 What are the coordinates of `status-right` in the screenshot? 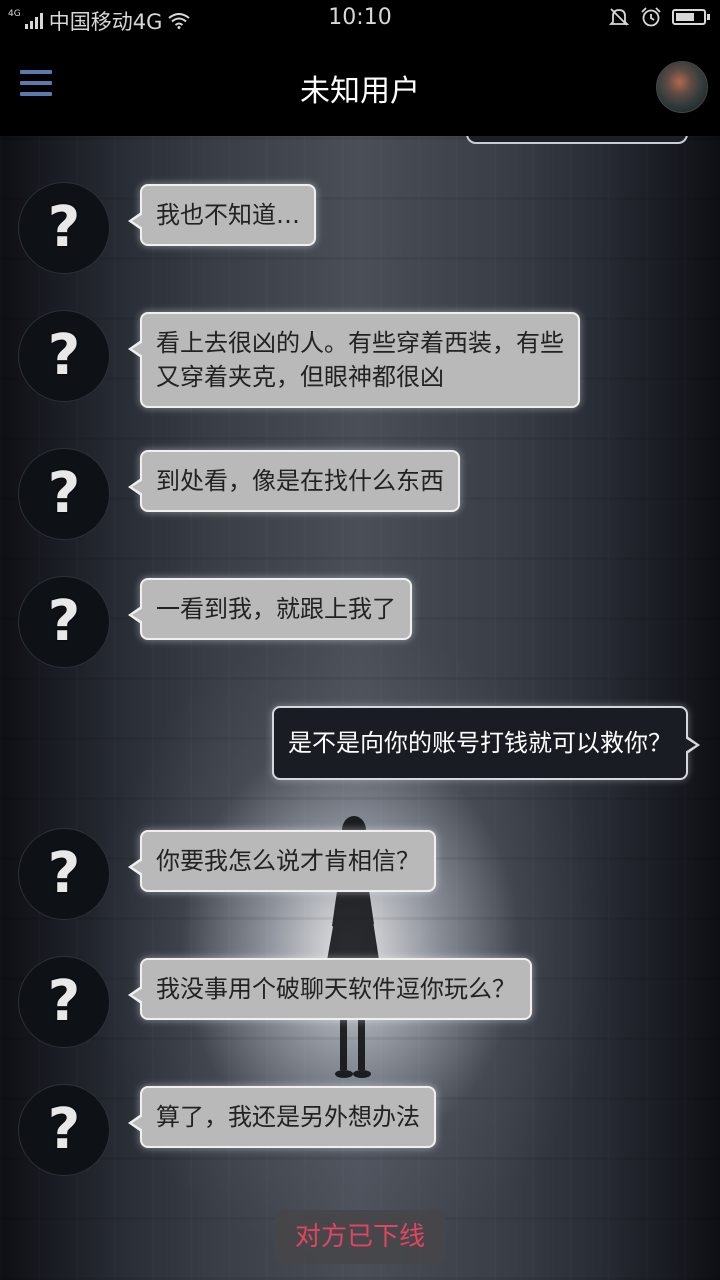 It's located at (659, 17).